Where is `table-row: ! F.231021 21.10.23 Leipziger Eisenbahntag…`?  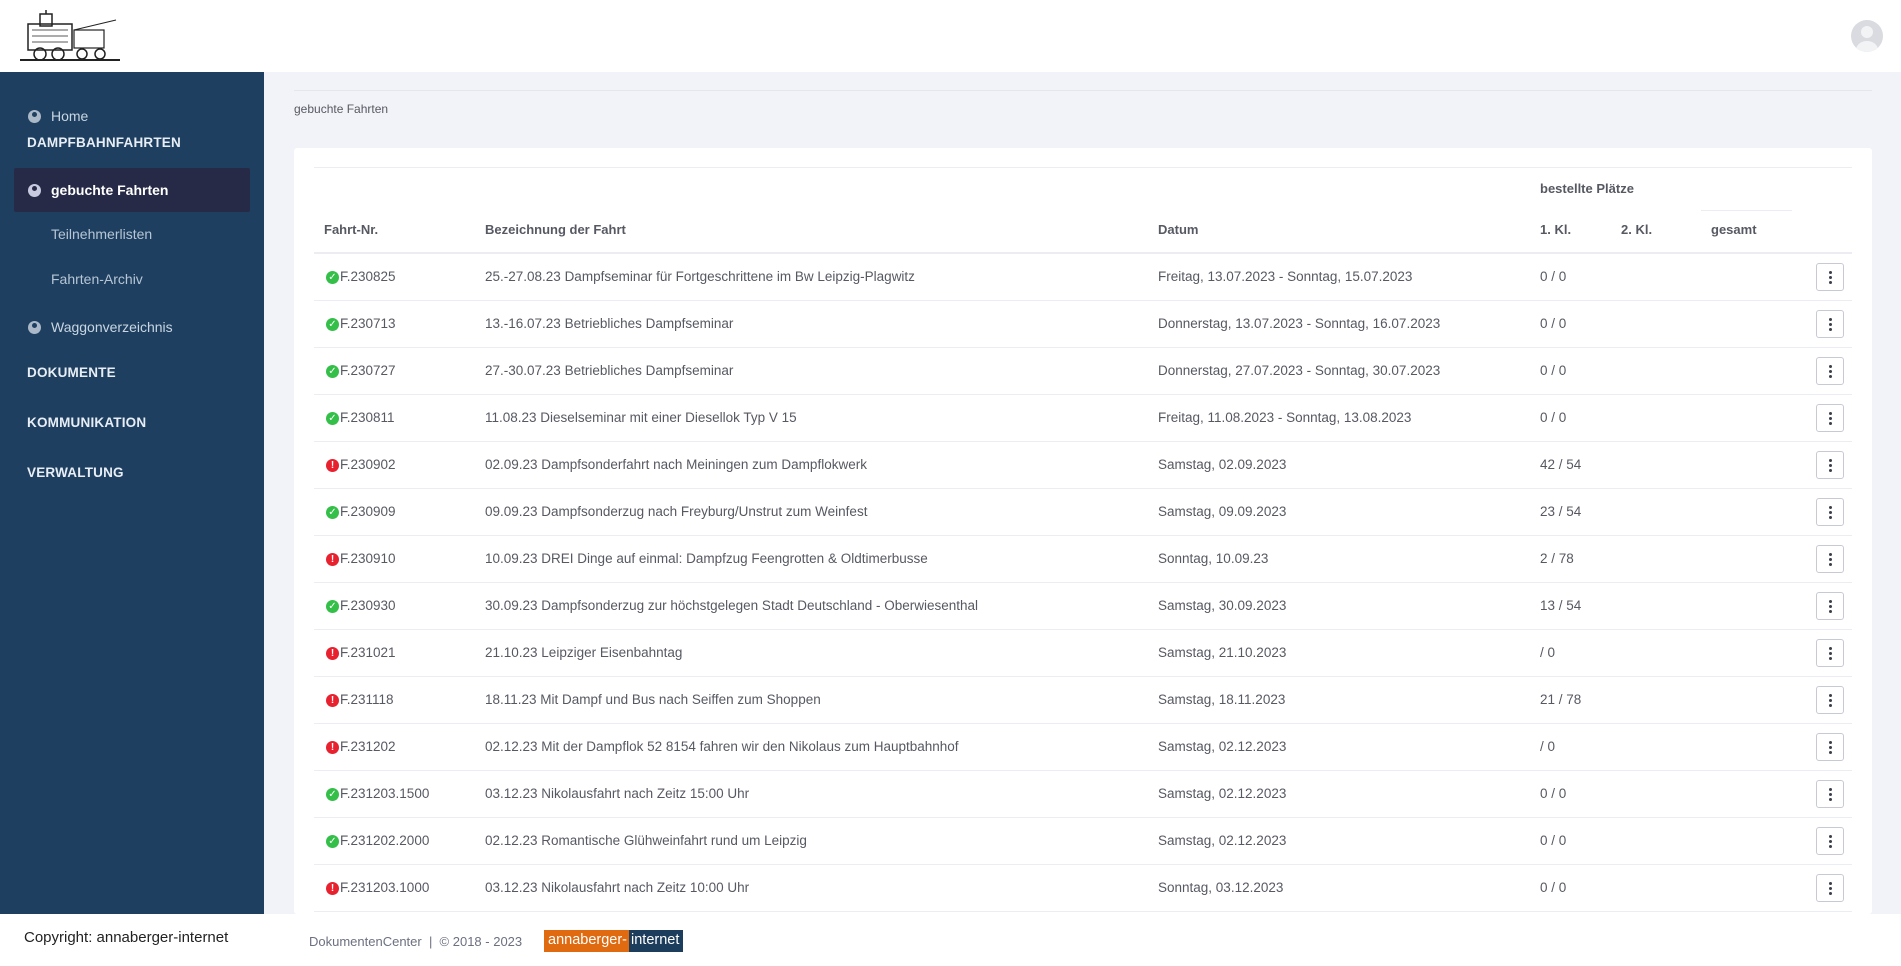
table-row: ! F.231021 21.10.23 Leipziger Eisenbahntag… is located at coordinates (1083, 653).